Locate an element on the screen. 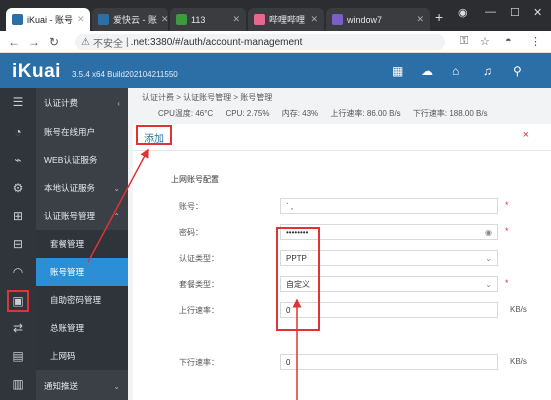 The width and height of the screenshot is (551, 400). key-icon: ⚿ is located at coordinates (464, 41).